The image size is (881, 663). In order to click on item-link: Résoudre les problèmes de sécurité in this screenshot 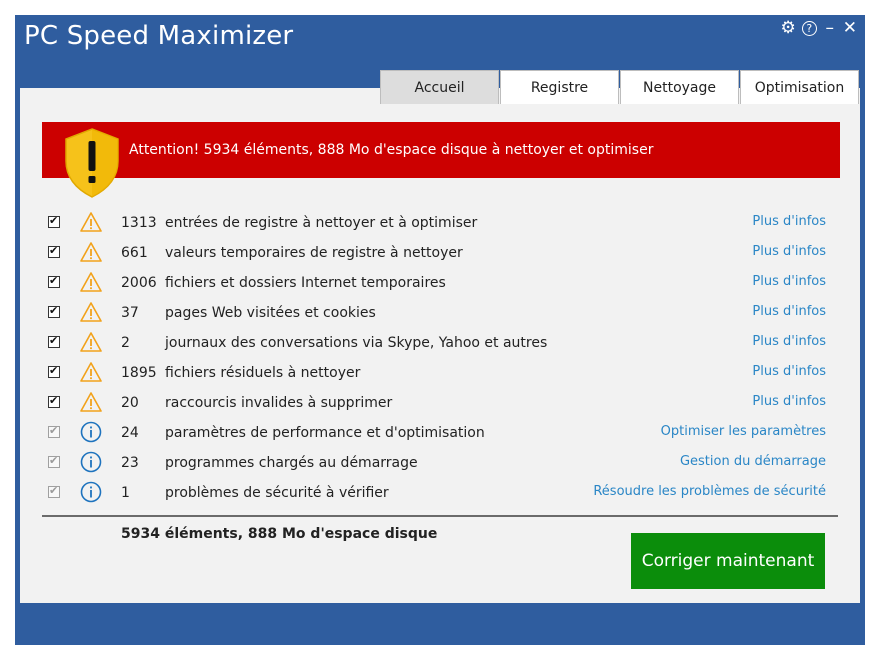, I will do `click(709, 491)`.